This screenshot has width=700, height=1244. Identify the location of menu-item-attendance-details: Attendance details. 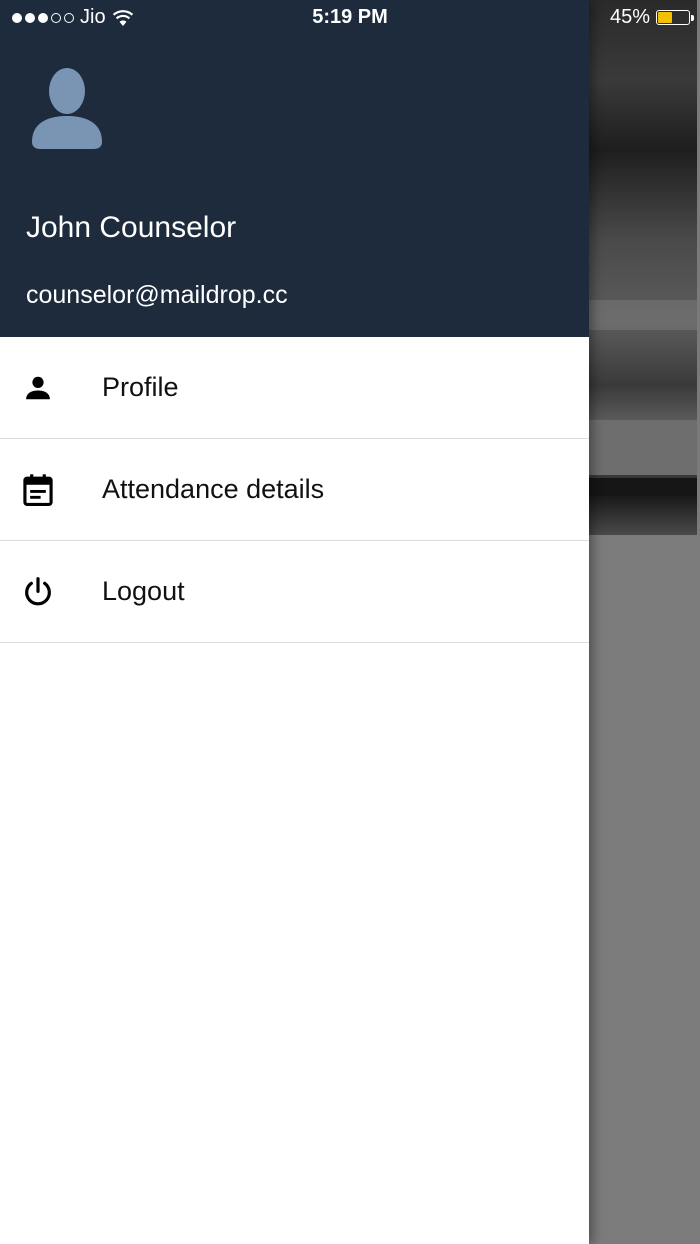
(294, 490).